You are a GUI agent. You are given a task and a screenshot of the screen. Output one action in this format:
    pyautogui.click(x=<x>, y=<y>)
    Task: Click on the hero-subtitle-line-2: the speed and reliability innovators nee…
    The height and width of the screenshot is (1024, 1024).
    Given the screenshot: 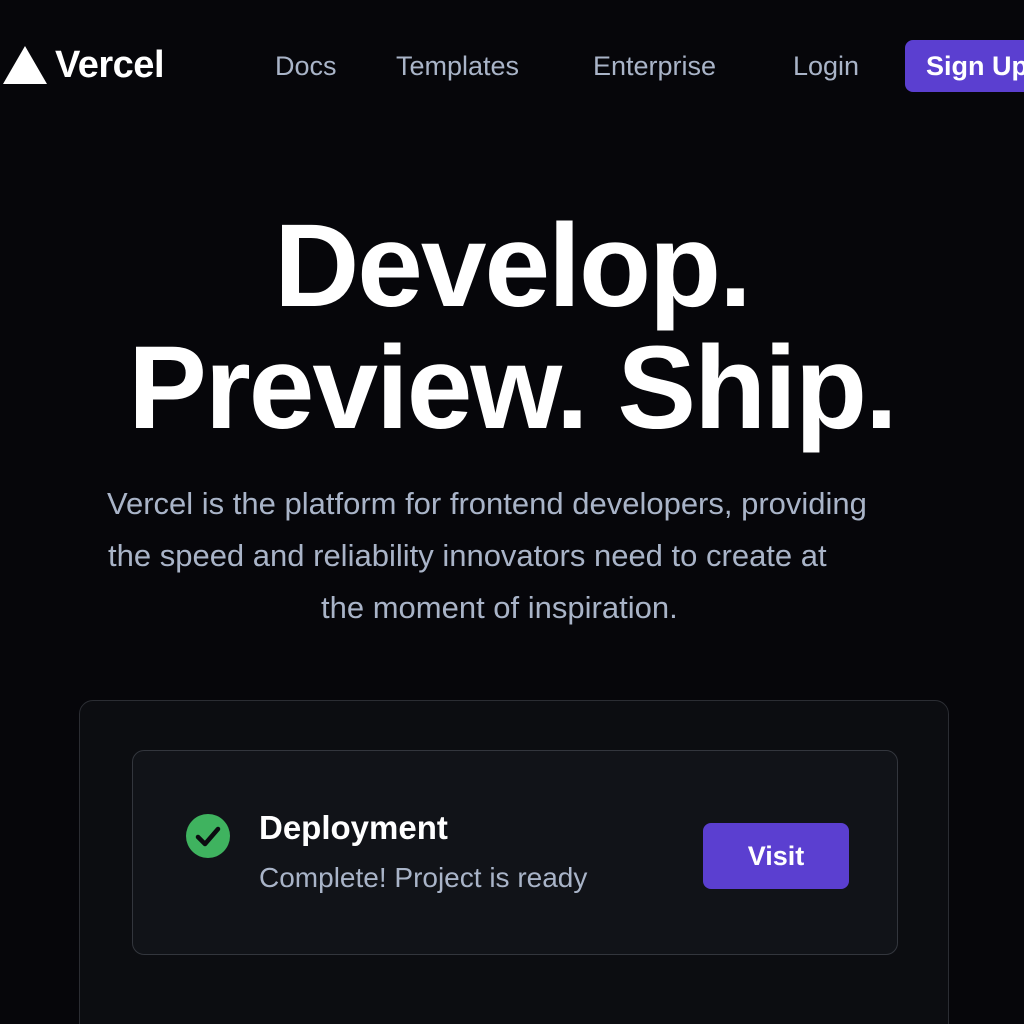 What is the action you would take?
    pyautogui.click(x=467, y=555)
    